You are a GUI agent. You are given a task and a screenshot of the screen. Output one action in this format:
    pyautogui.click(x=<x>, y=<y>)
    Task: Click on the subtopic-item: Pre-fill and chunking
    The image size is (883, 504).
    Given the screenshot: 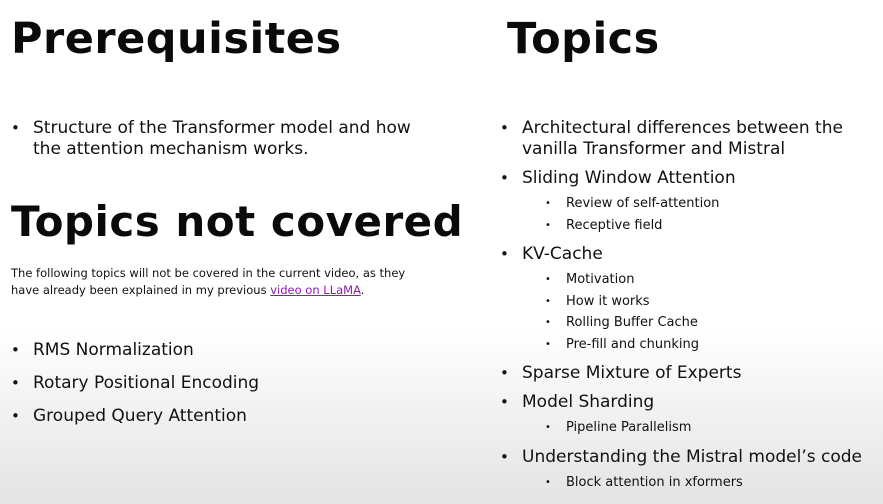 What is the action you would take?
    pyautogui.click(x=702, y=345)
    